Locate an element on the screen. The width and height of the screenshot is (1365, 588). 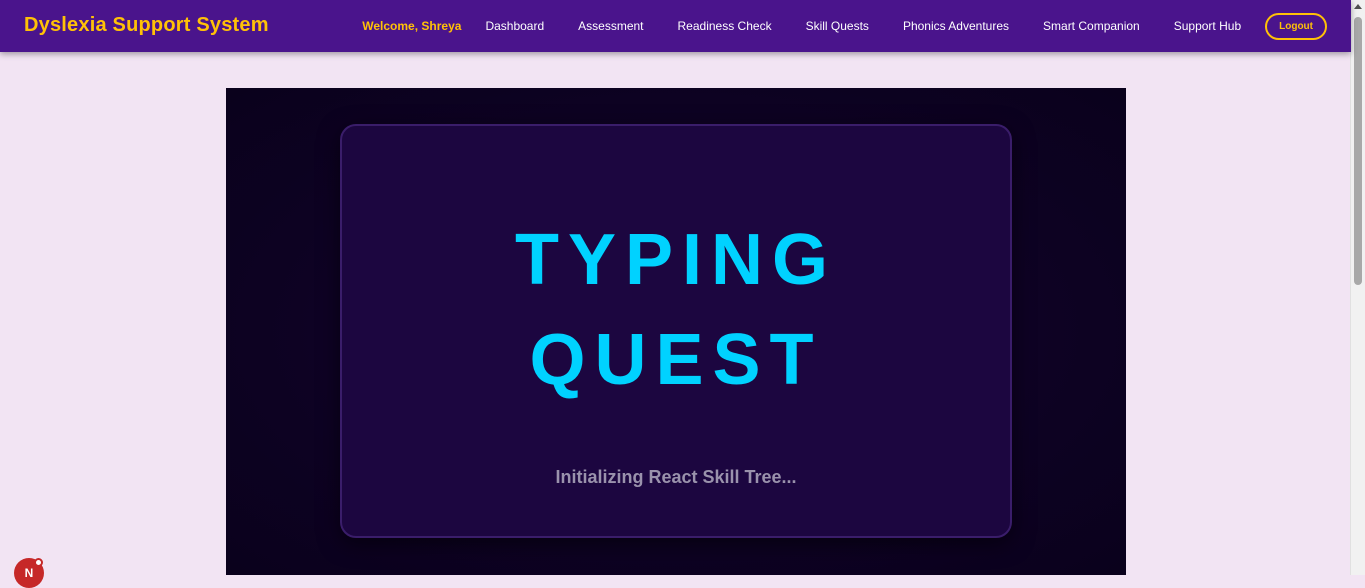
scrollbar-thumb is located at coordinates (1358, 151).